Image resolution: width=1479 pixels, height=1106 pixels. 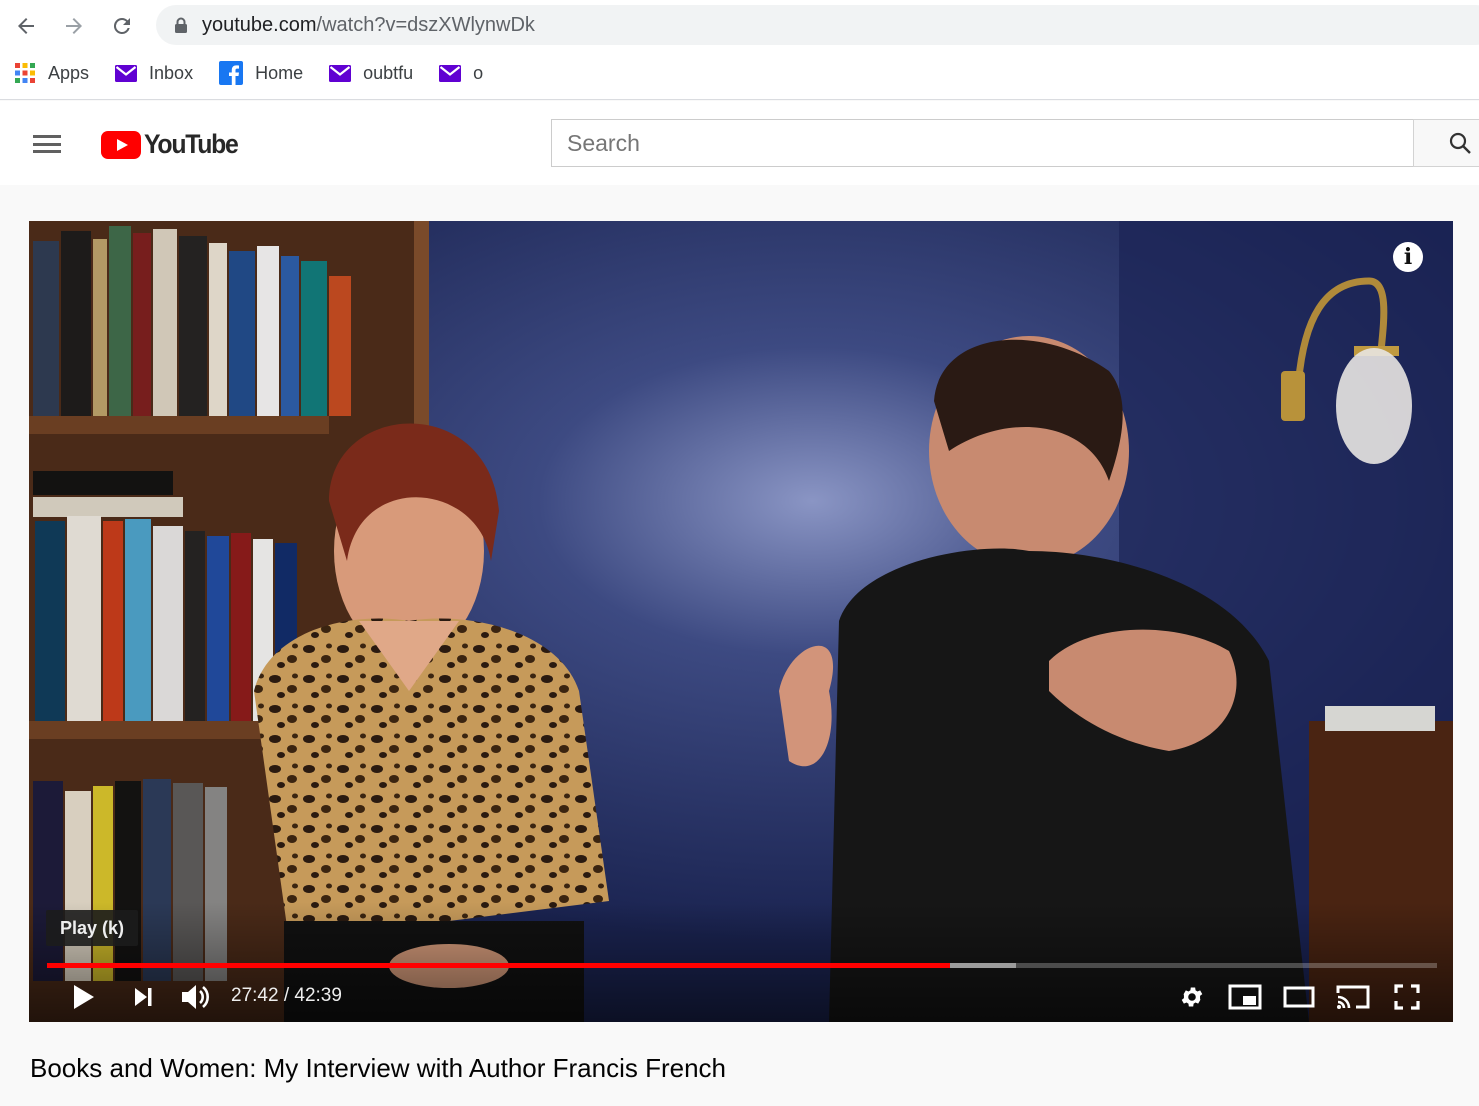 I want to click on bookmark-oubtfu: oubtfu, so click(x=371, y=73).